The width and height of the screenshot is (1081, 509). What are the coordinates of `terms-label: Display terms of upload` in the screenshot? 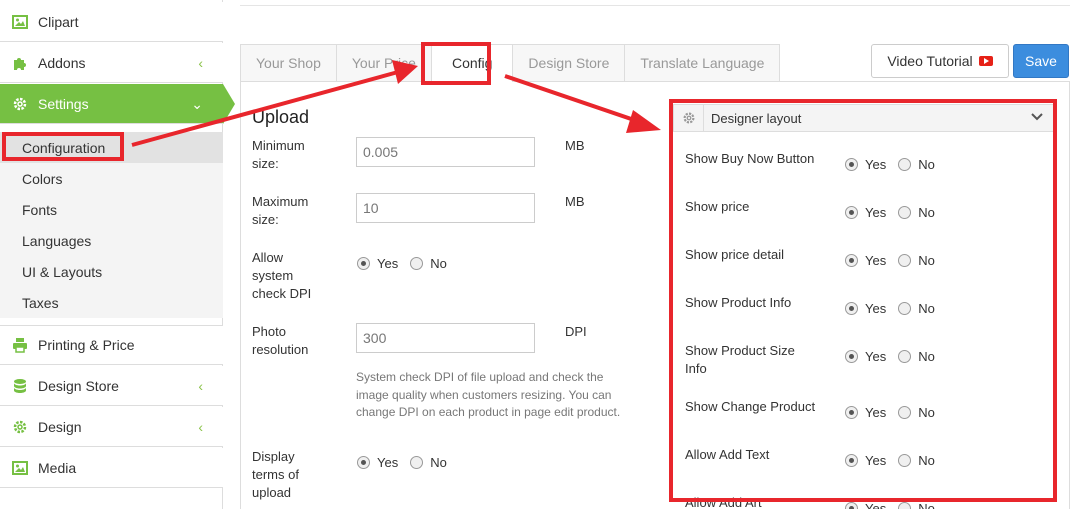 It's located at (275, 474).